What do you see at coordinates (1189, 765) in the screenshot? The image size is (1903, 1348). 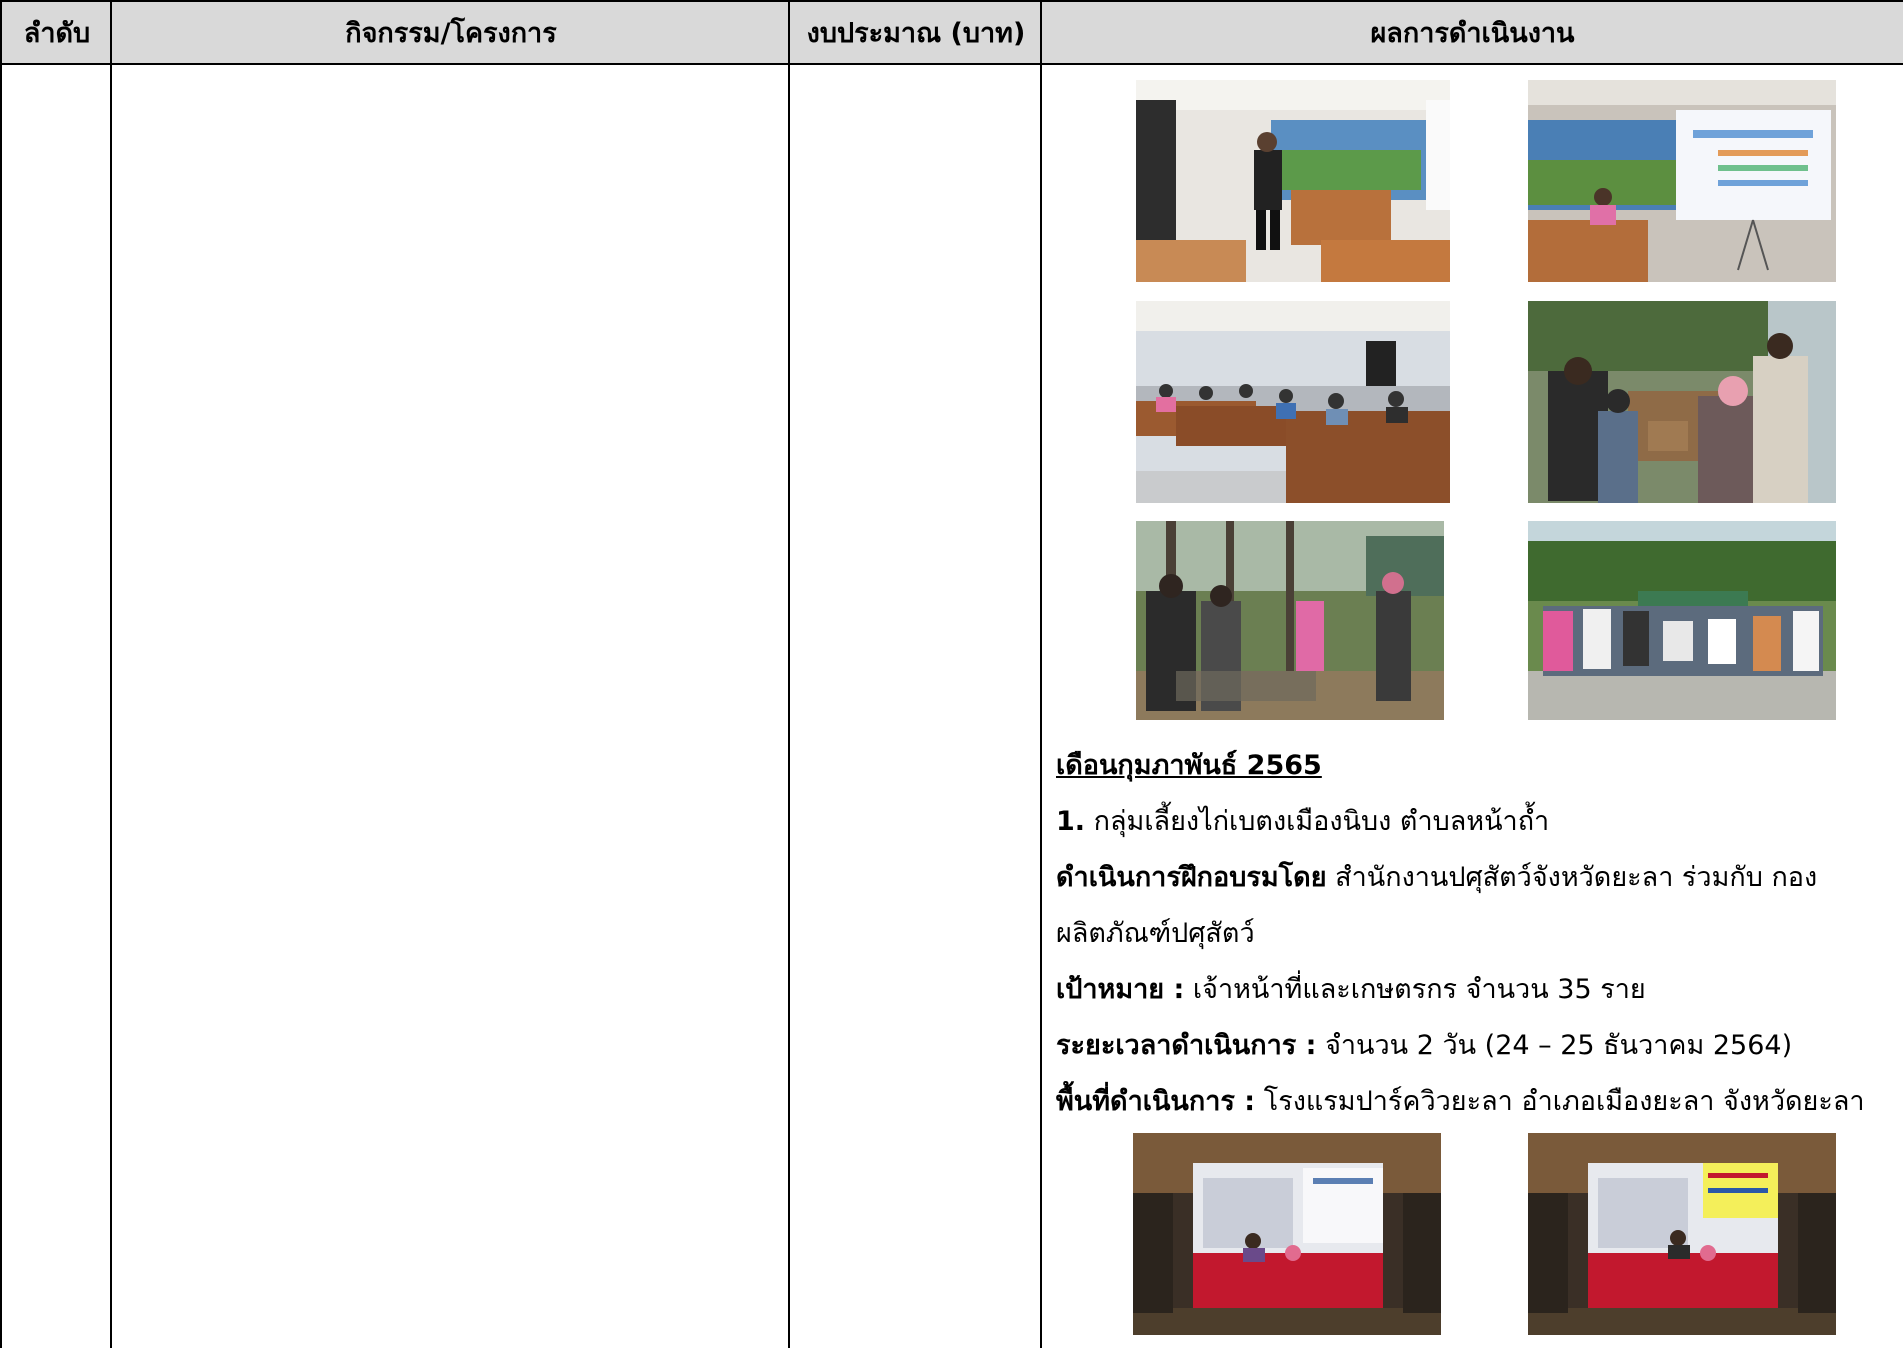 I see `month-heading: เดือนกุมภาพันธ์ 2565` at bounding box center [1189, 765].